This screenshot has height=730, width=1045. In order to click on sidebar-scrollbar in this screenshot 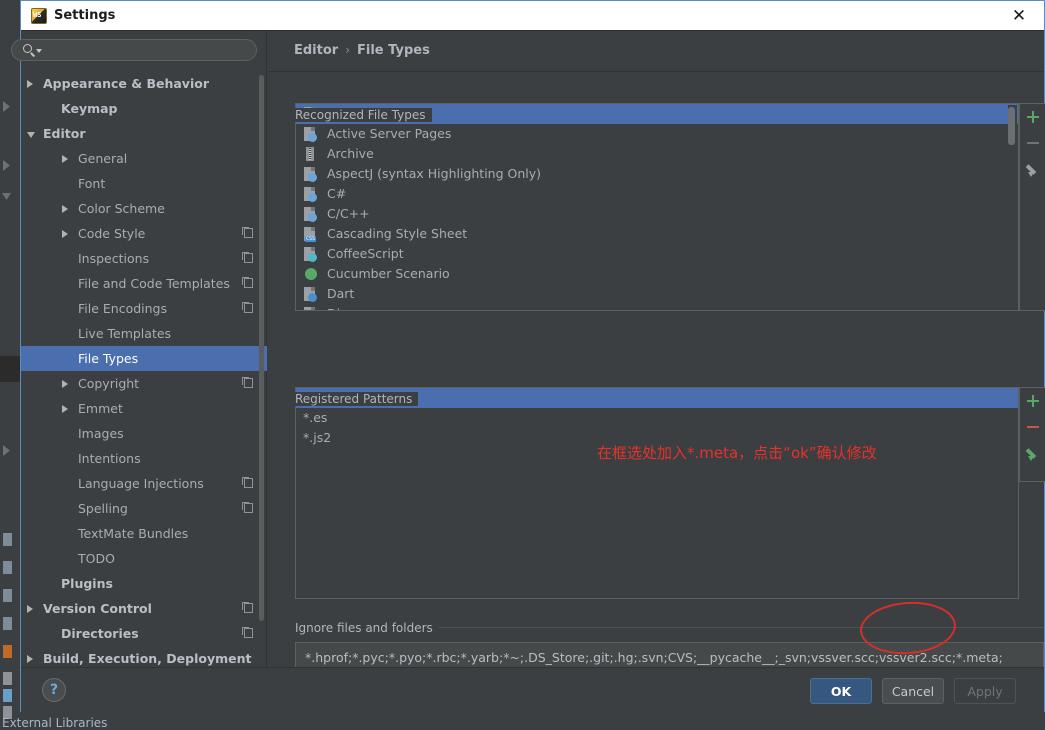, I will do `click(261, 348)`.